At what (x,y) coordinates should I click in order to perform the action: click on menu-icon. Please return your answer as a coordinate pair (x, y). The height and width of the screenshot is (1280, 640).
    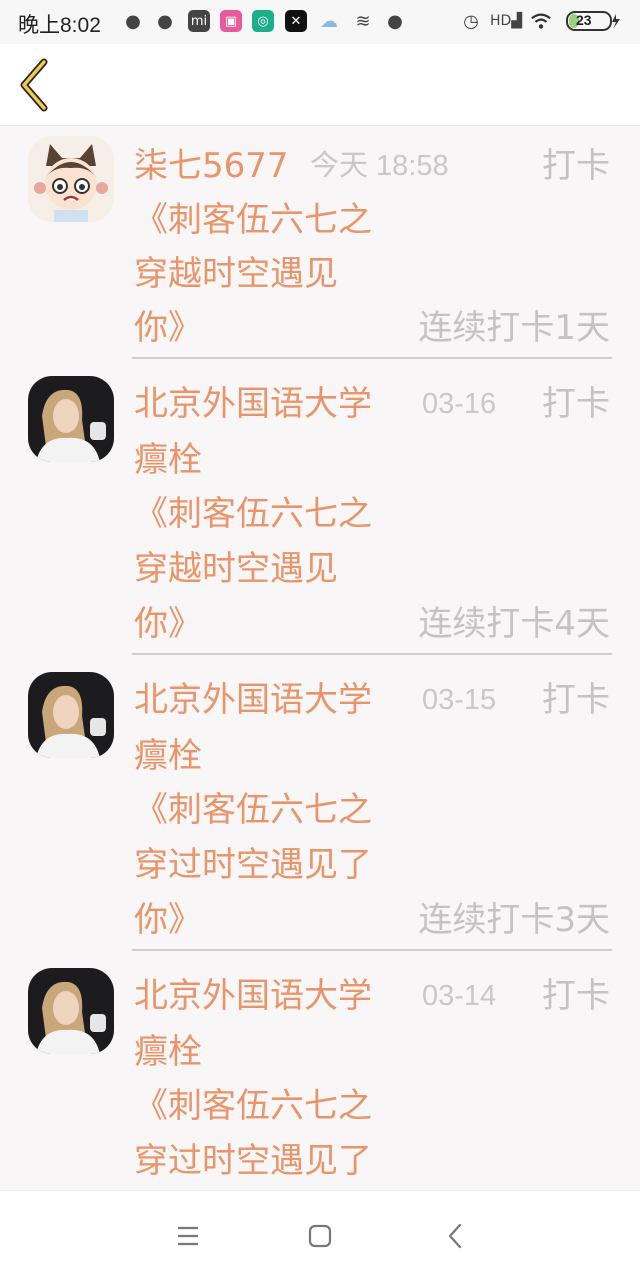
    Looking at the image, I should click on (188, 1236).